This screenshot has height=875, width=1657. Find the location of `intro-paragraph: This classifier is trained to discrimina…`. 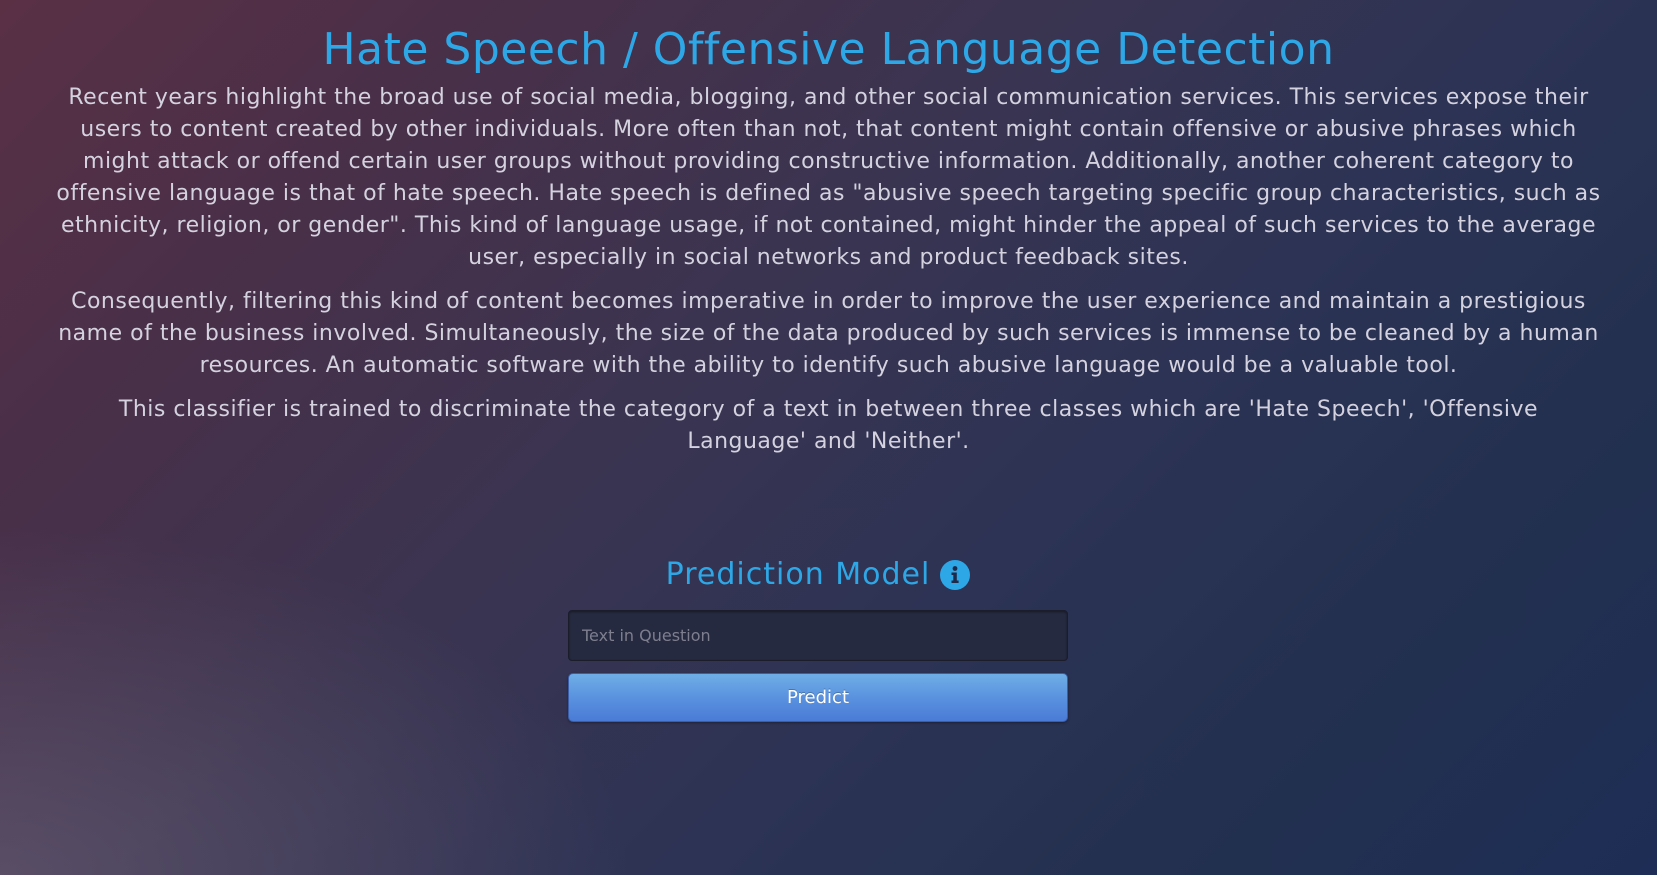

intro-paragraph: This classifier is trained to discrimina… is located at coordinates (828, 425).